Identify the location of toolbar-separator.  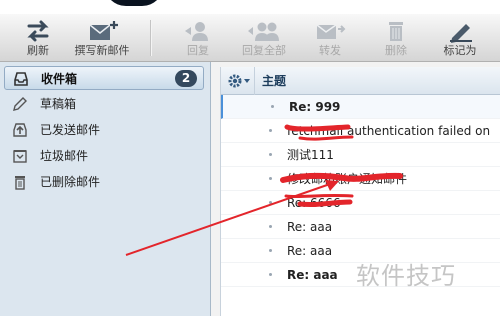
(151, 38).